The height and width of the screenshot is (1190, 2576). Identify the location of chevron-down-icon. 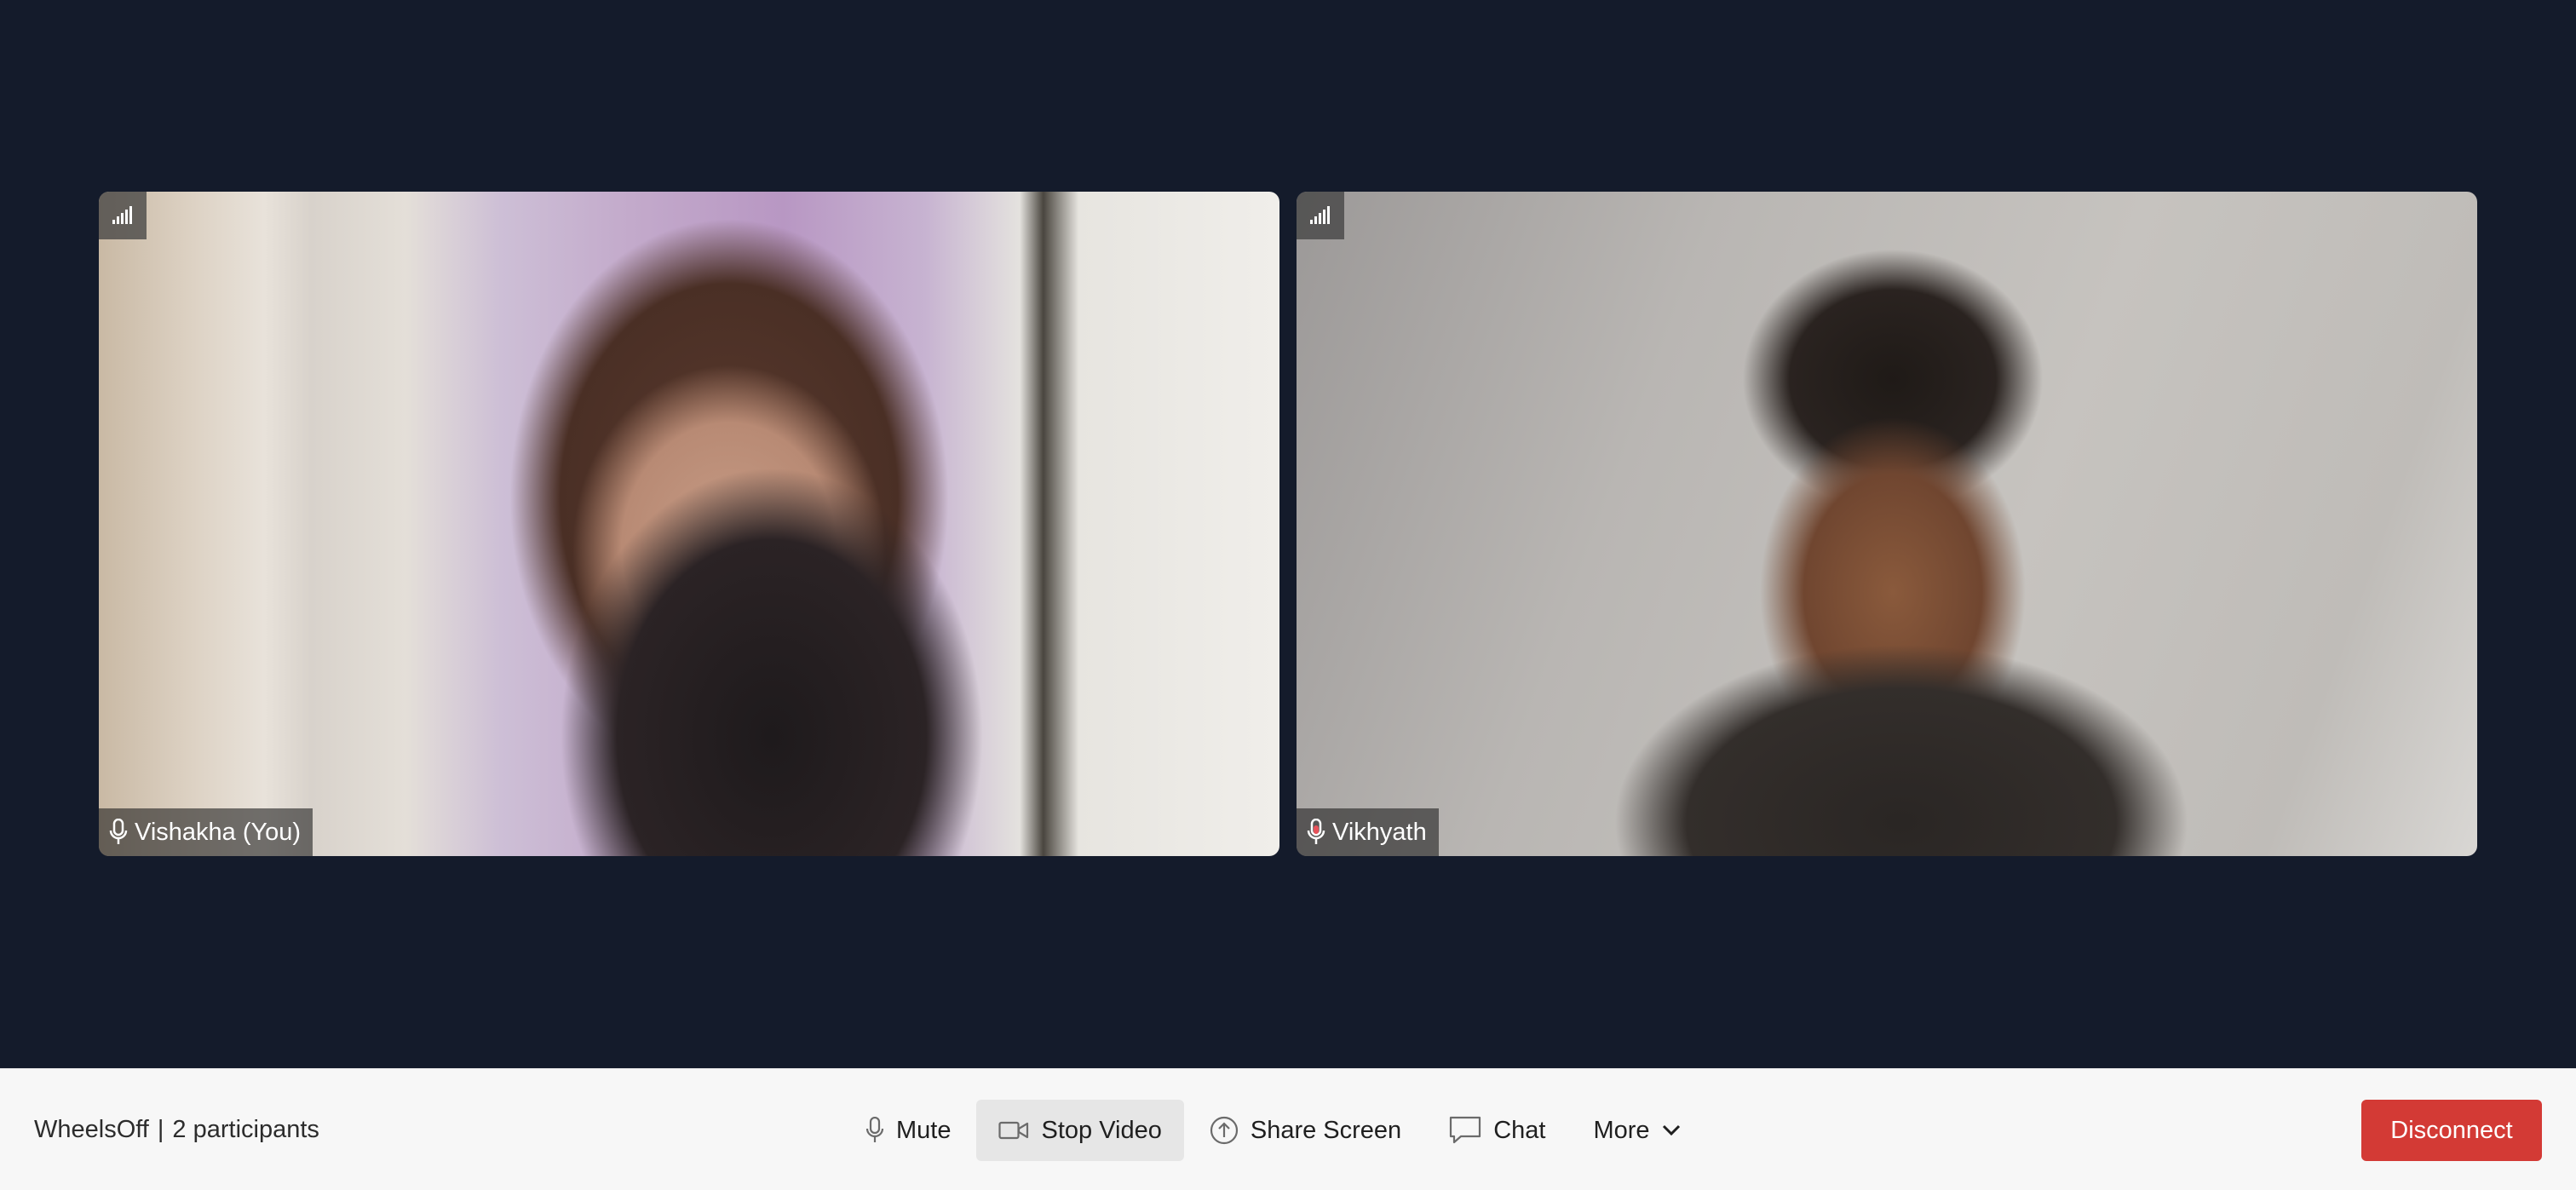
(1672, 1130).